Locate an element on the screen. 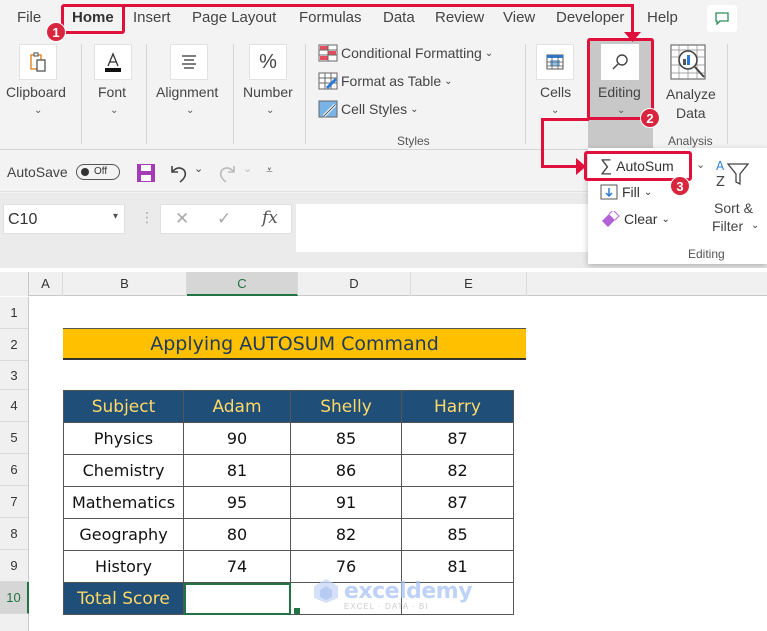 The image size is (767, 631). fill-button: Fill ⌄ is located at coordinates (626, 192).